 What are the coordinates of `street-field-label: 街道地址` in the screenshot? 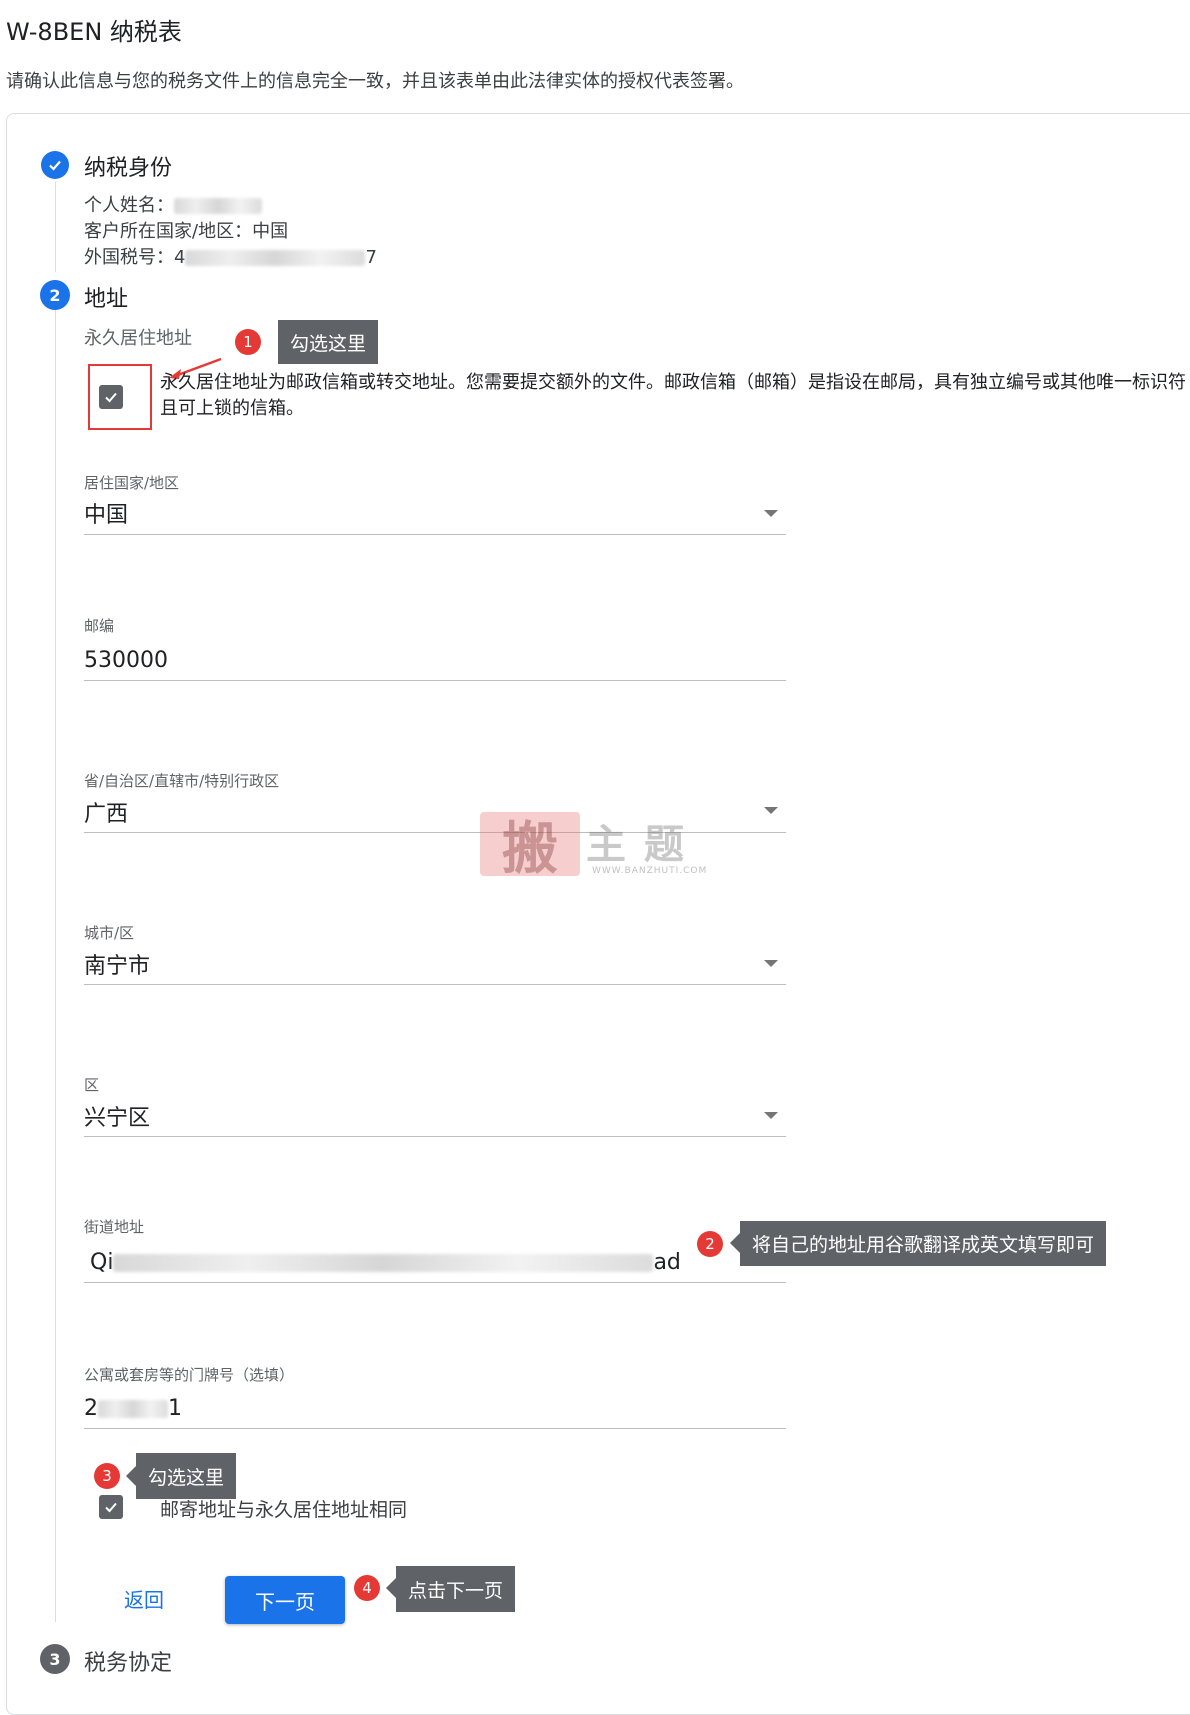 It's located at (114, 1227).